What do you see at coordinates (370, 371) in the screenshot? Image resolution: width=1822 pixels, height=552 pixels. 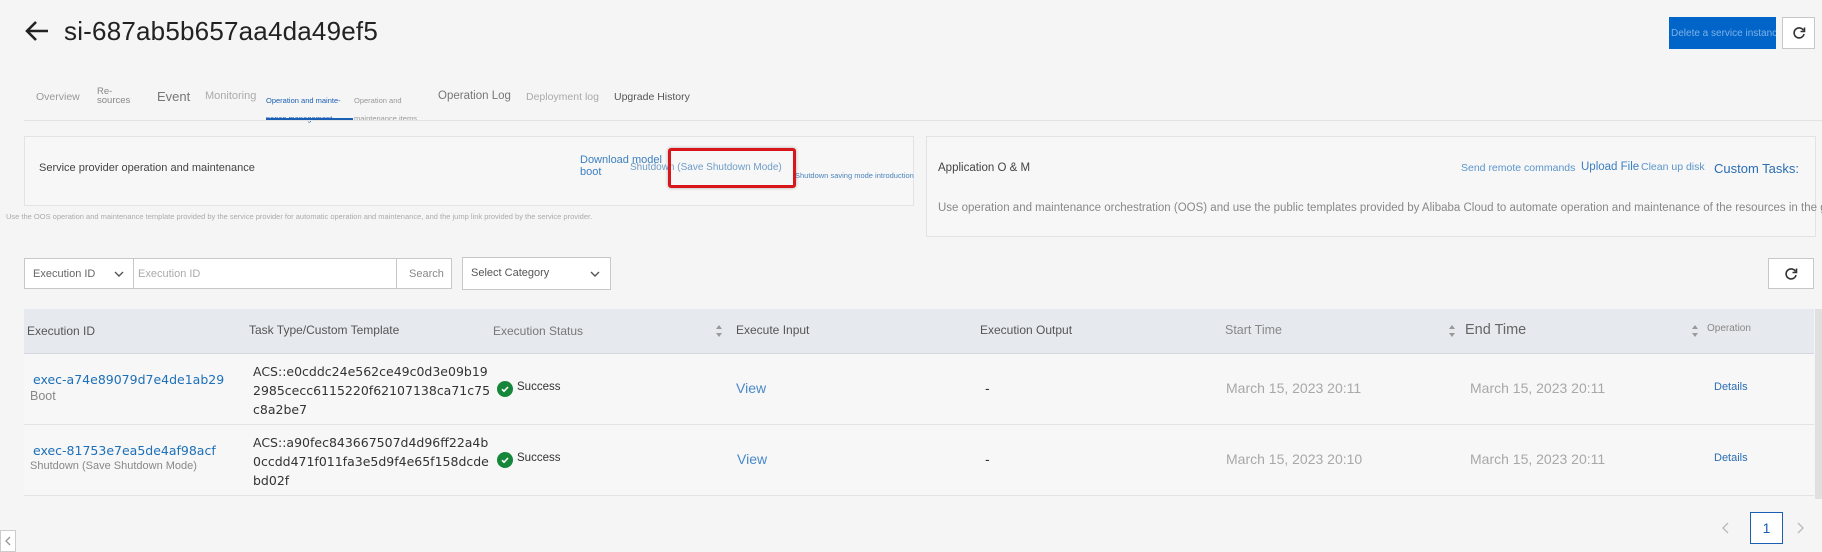 I see `template-line: ACS::e0cddc24e562ce49c0d3e09b19` at bounding box center [370, 371].